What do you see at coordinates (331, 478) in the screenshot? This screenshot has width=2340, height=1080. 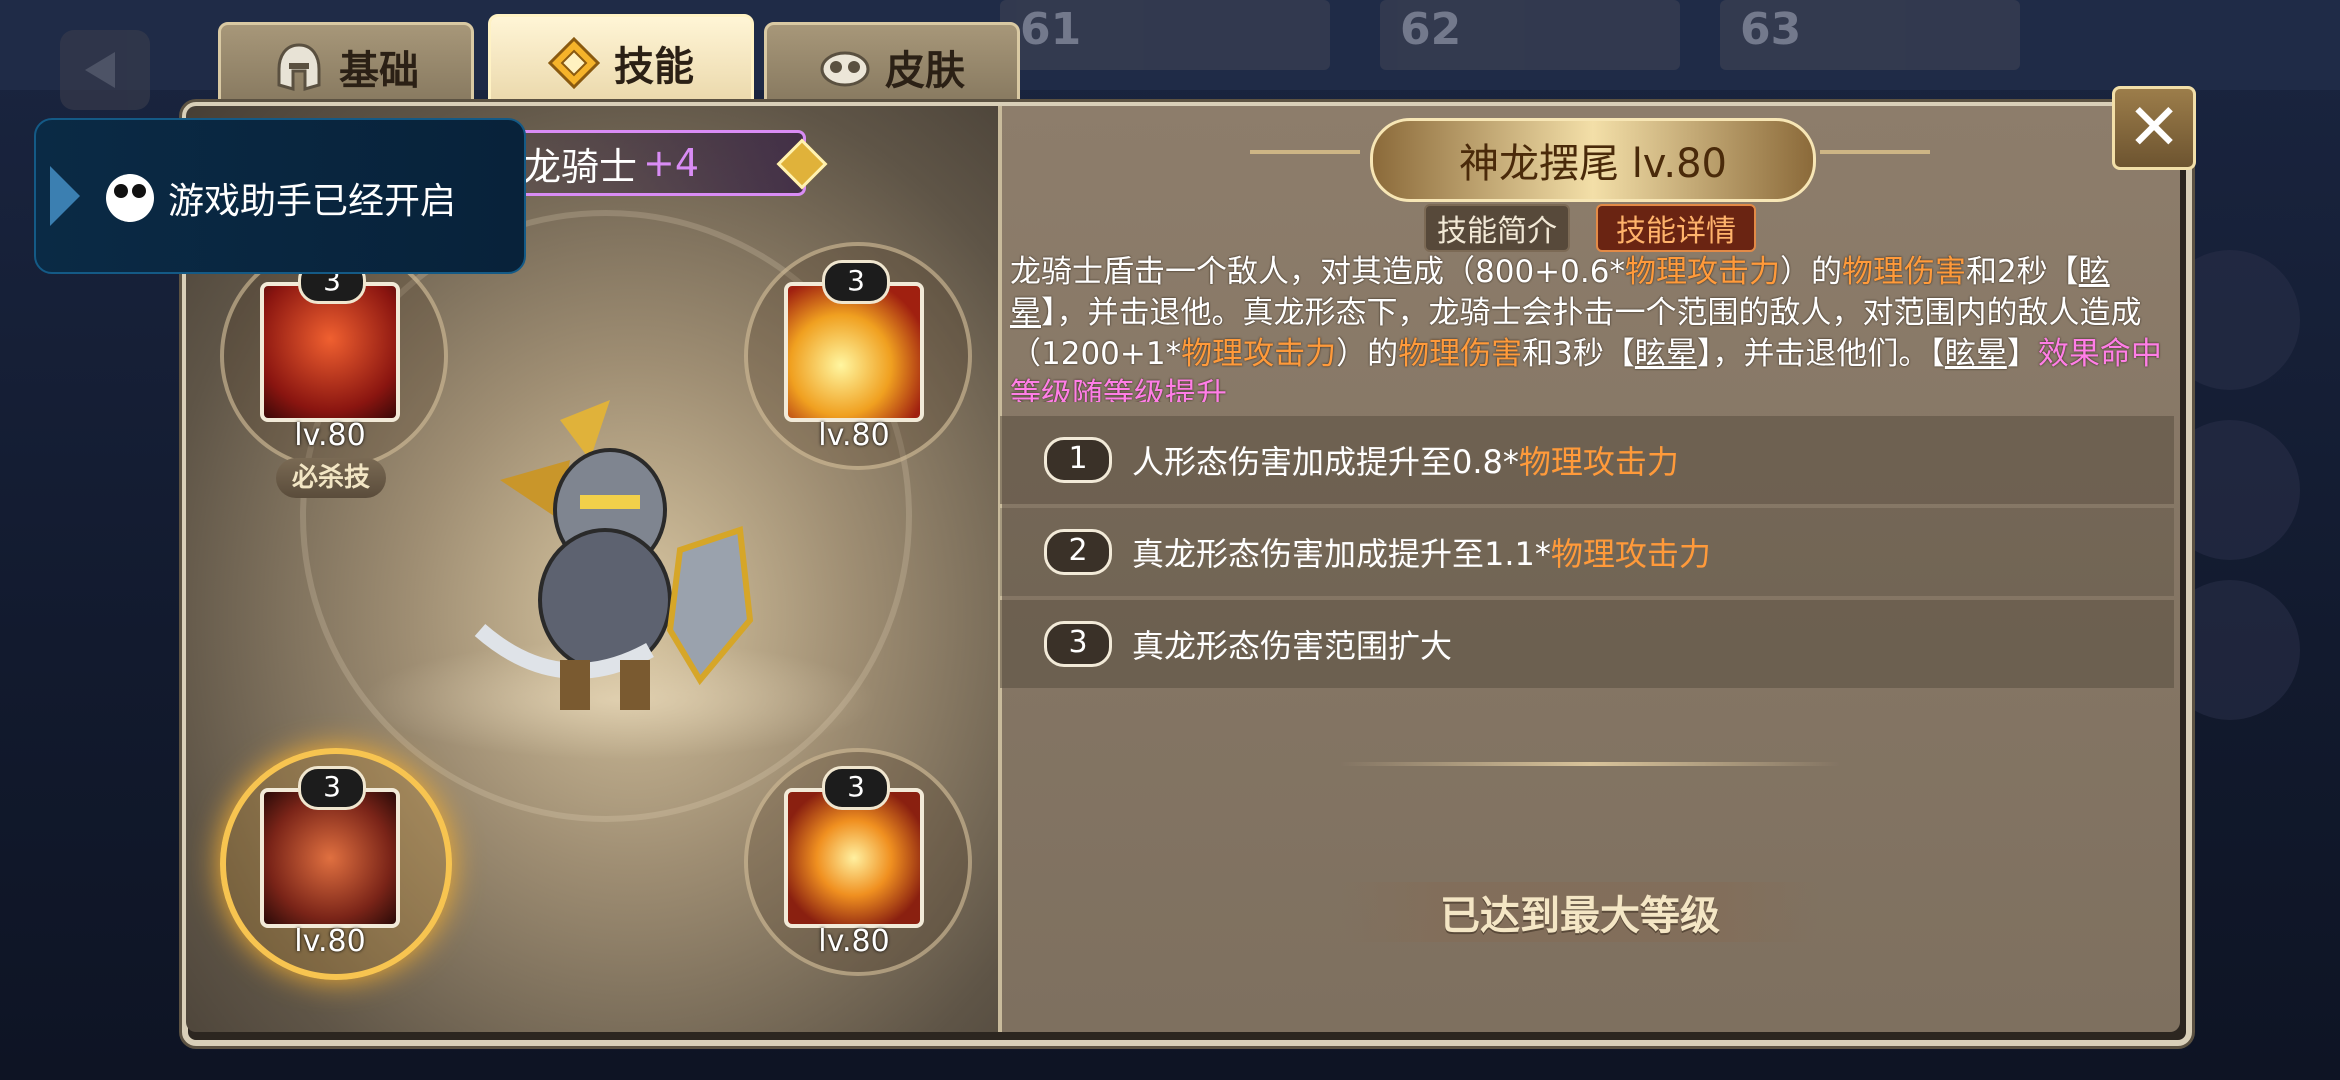 I see `ultimate-tag: 必杀技` at bounding box center [331, 478].